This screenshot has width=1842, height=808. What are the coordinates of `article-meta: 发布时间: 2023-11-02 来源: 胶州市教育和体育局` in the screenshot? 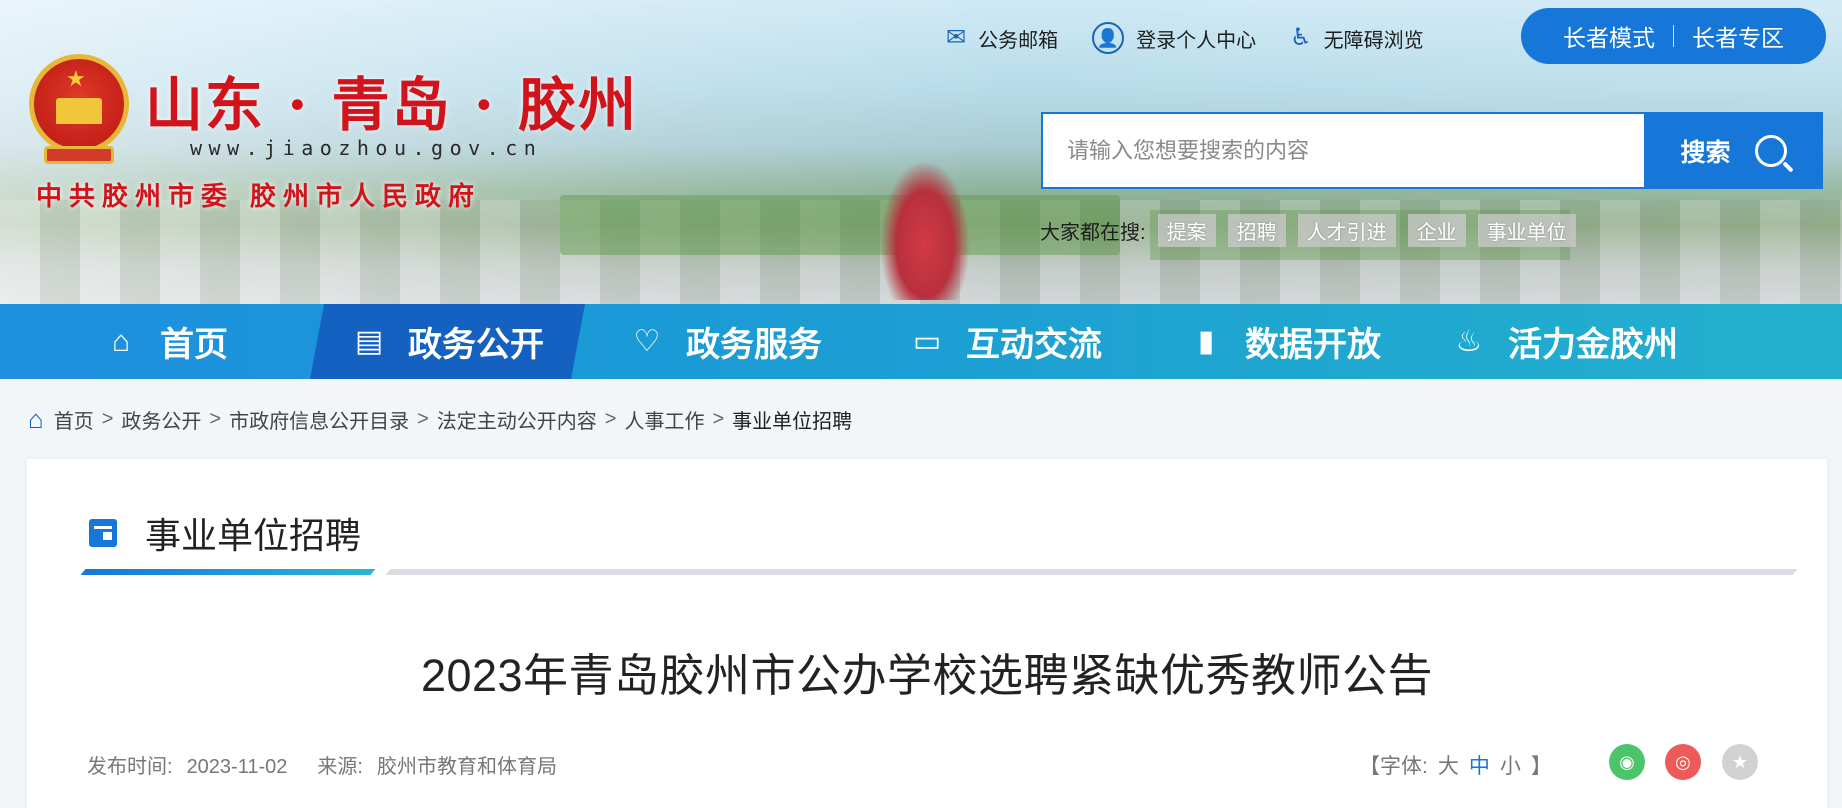 It's located at (322, 764).